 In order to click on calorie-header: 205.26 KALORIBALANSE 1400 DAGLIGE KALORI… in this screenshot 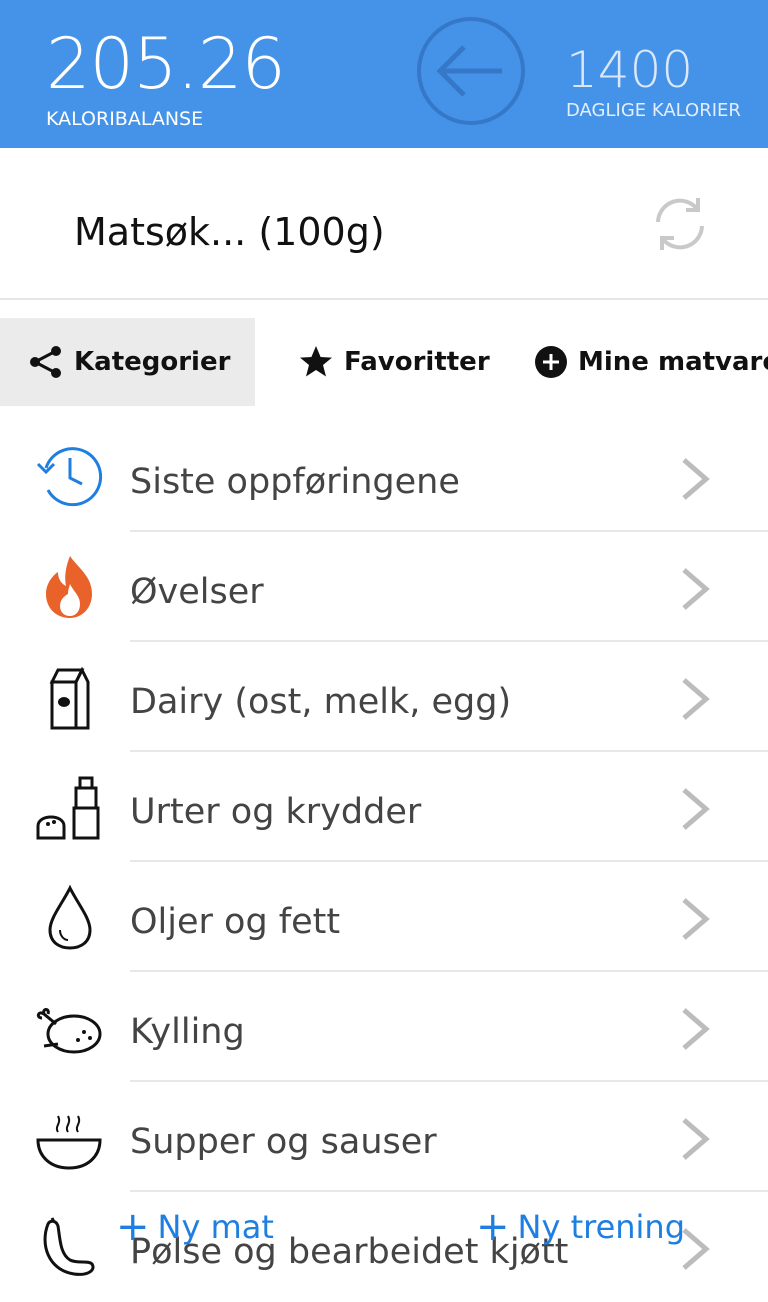, I will do `click(384, 74)`.